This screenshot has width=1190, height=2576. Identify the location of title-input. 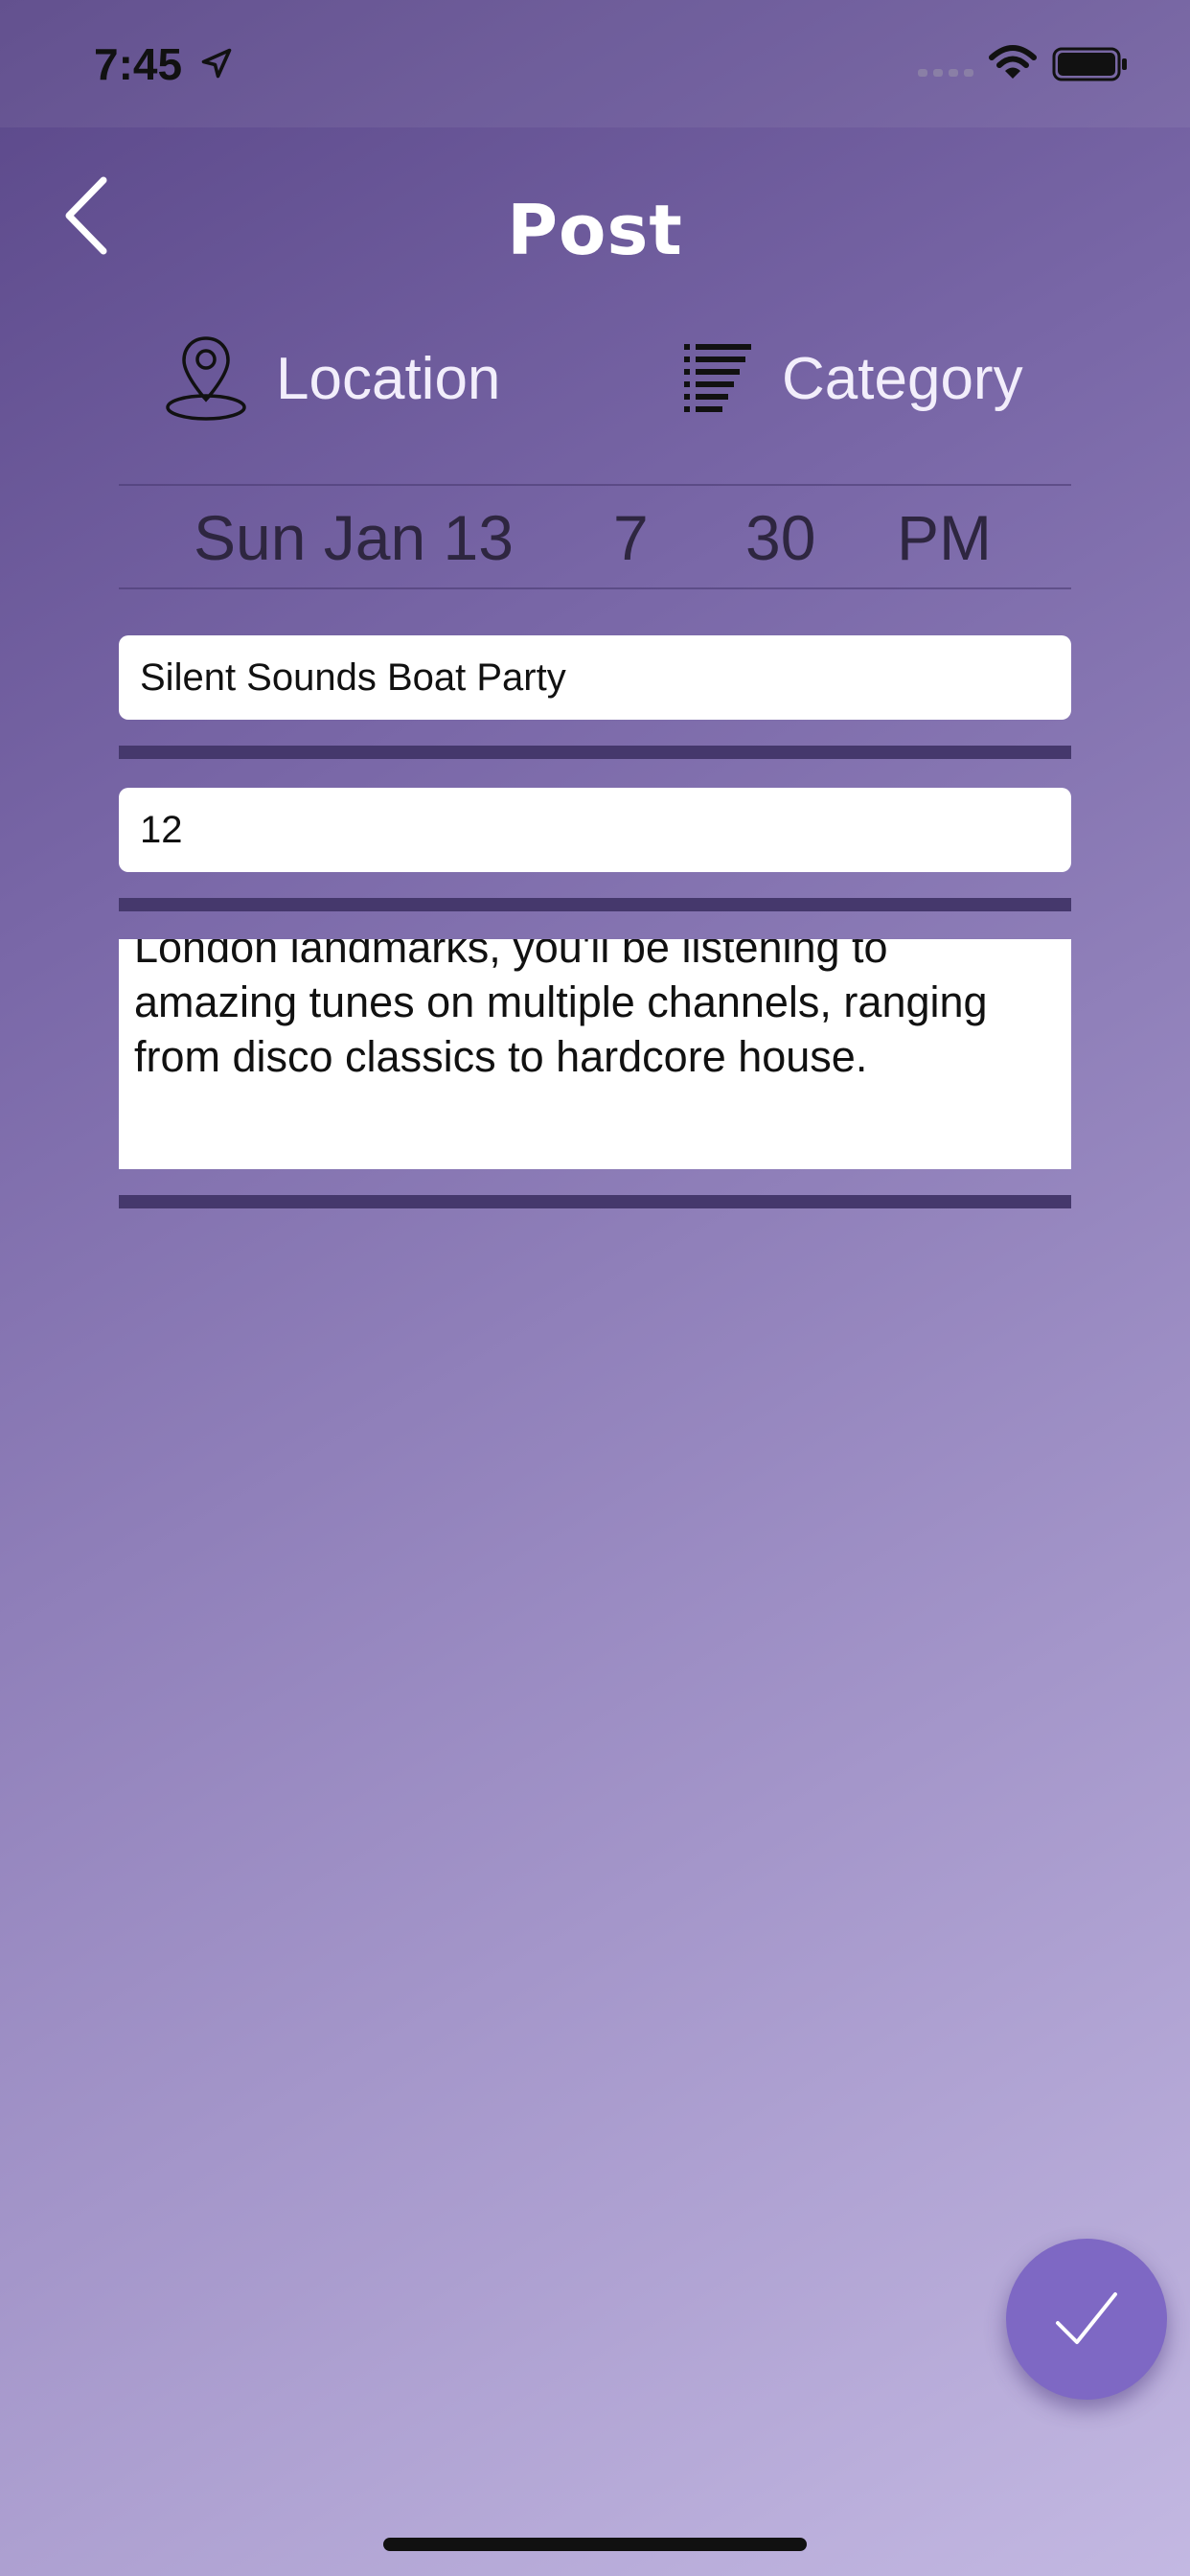
(595, 677).